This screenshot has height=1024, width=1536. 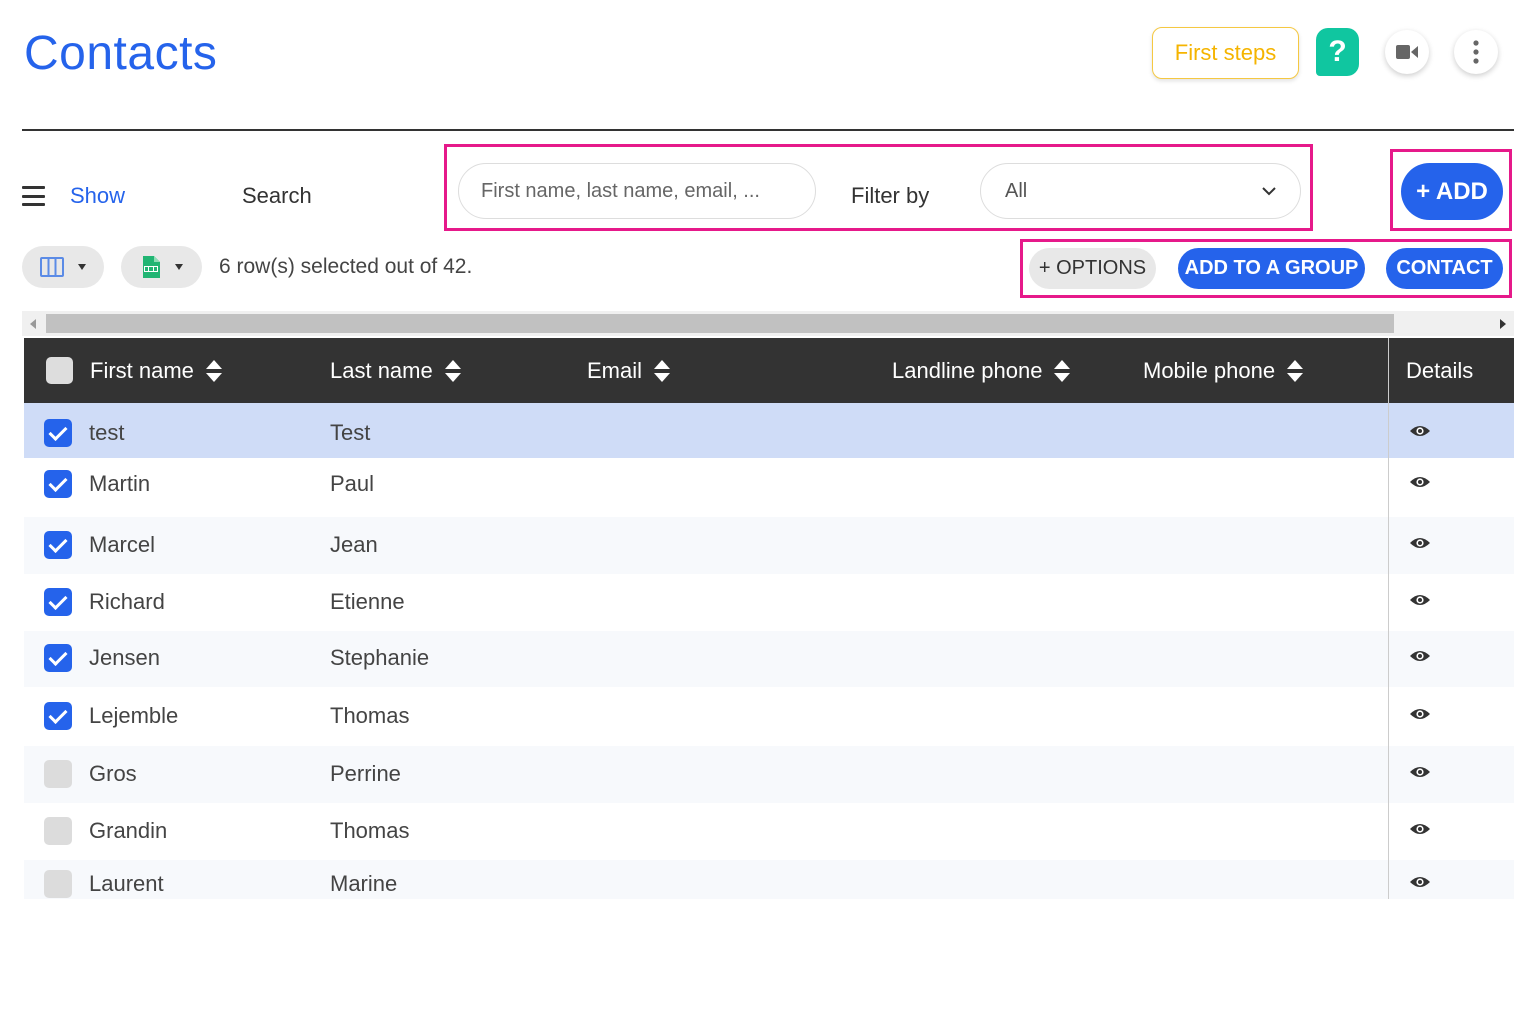 I want to click on table-row: Richard Etienne, so click(x=769, y=602).